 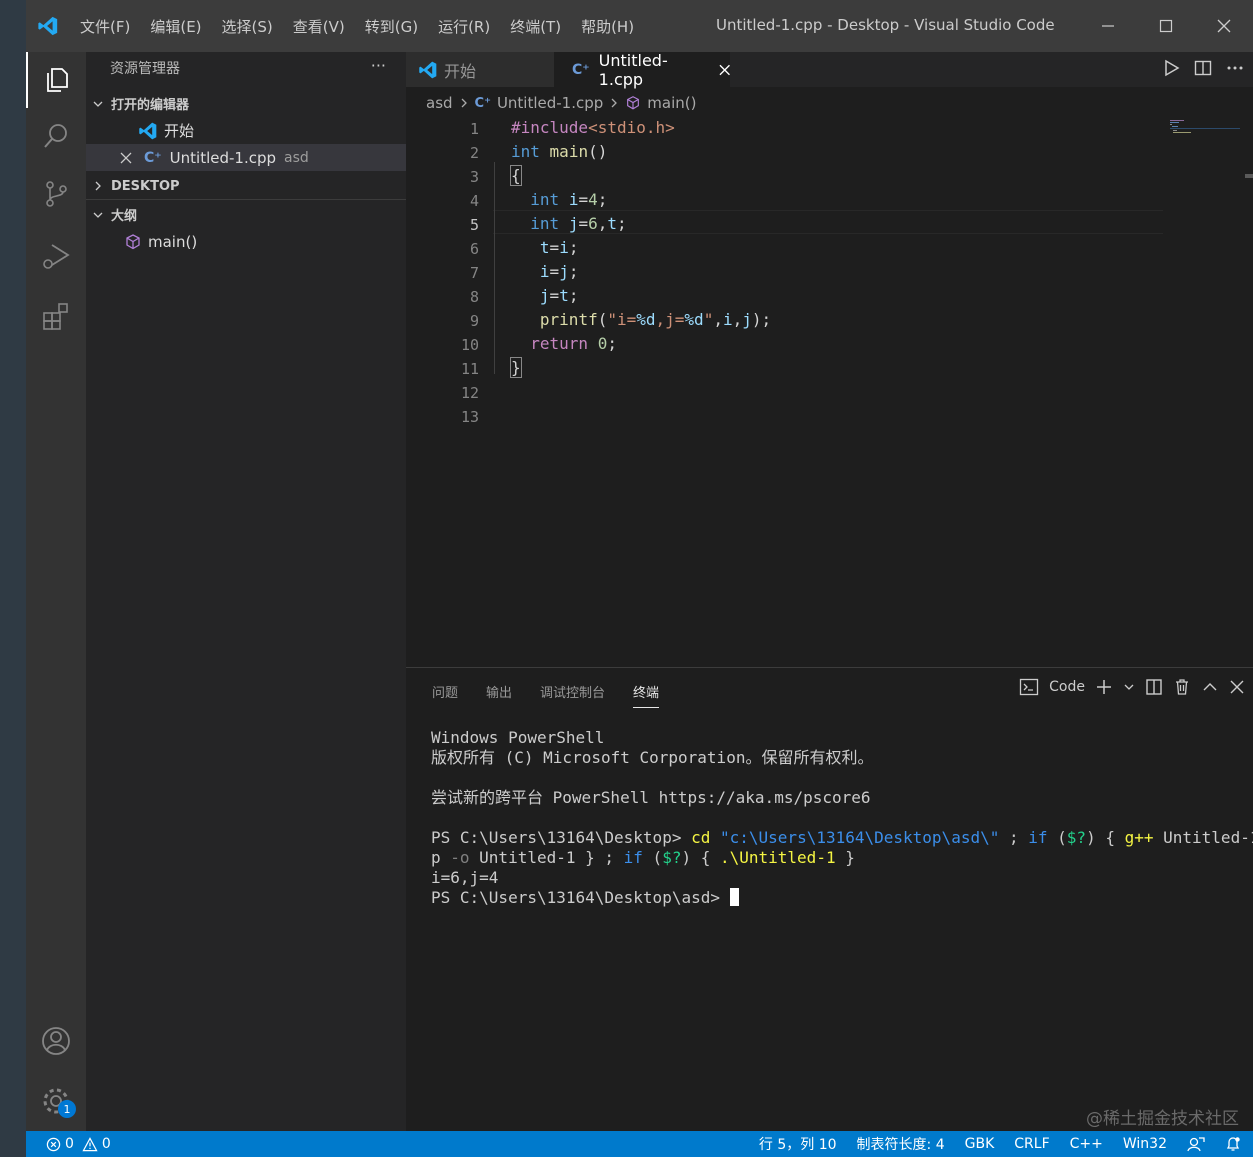 What do you see at coordinates (56, 136) in the screenshot?
I see `search-icon` at bounding box center [56, 136].